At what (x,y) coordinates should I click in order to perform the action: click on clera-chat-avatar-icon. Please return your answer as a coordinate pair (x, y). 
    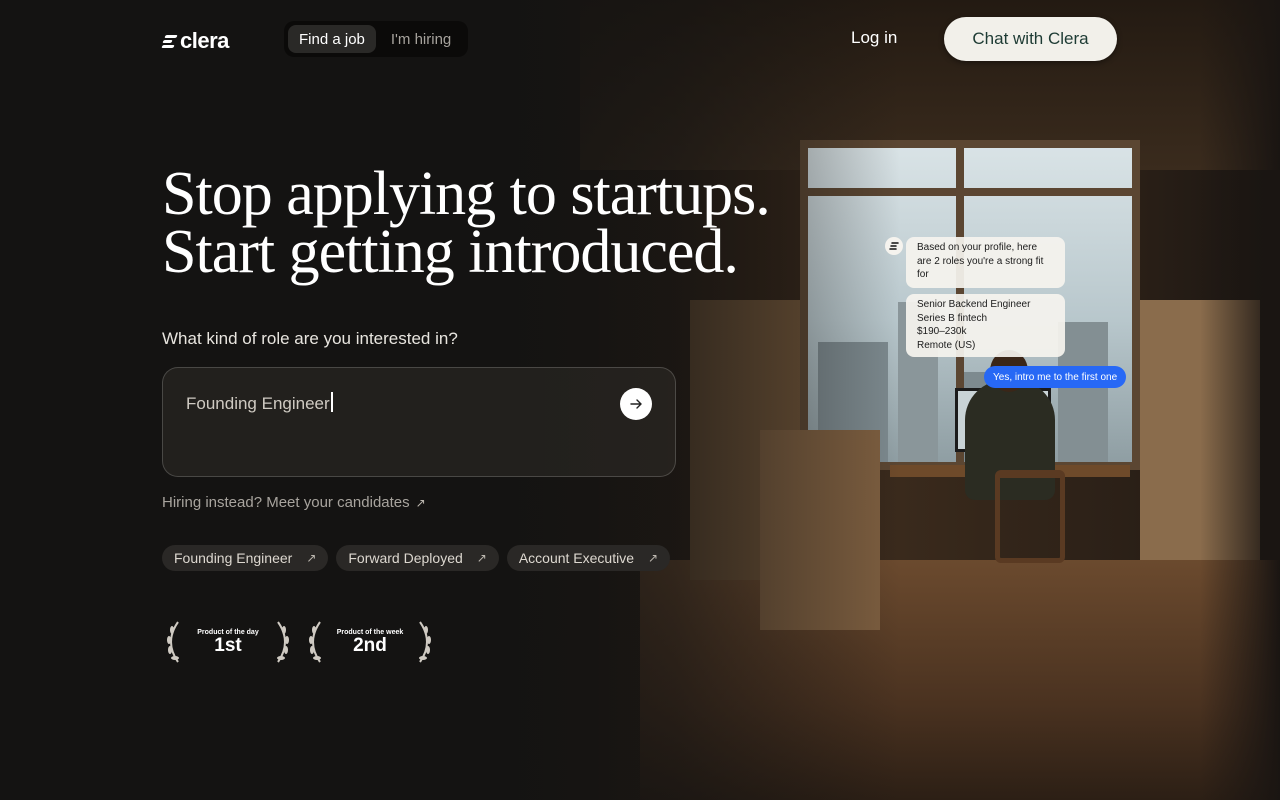
    Looking at the image, I should click on (894, 246).